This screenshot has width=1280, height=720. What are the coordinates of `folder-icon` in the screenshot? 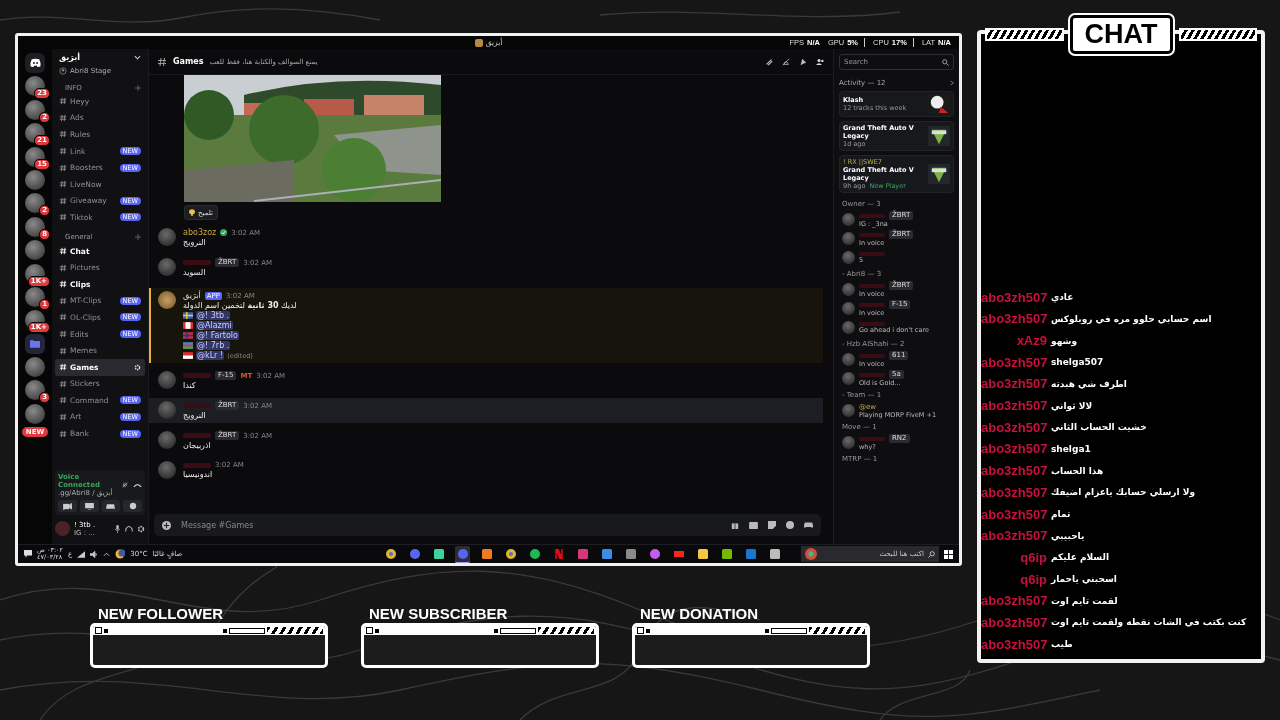 It's located at (35, 343).